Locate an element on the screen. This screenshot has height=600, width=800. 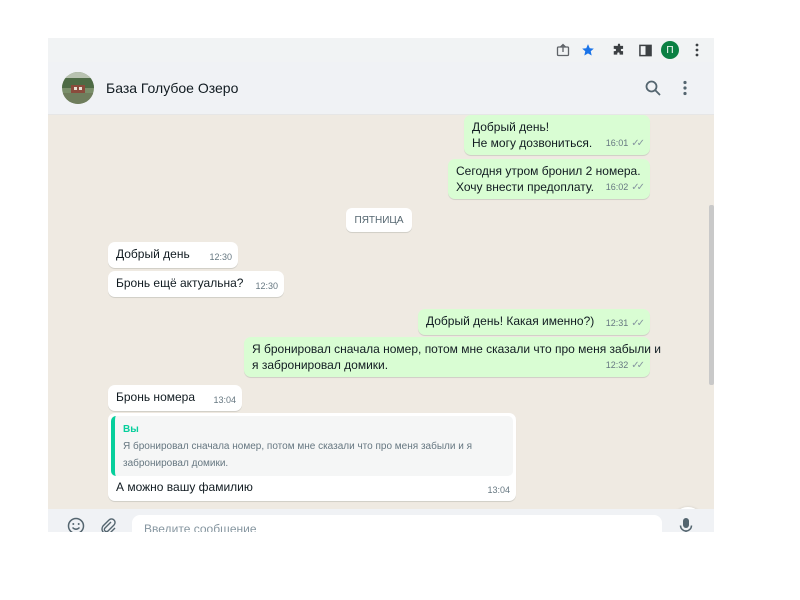
message-meta: 16:01 ✓✓ is located at coordinates (625, 143).